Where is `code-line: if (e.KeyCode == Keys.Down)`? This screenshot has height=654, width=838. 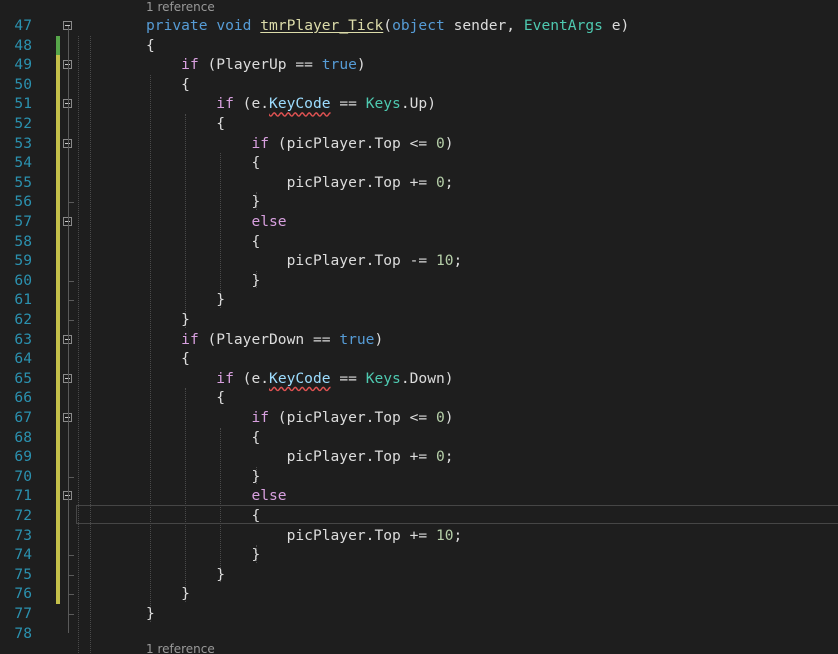 code-line: if (e.KeyCode == Keys.Down) is located at coordinates (300, 379).